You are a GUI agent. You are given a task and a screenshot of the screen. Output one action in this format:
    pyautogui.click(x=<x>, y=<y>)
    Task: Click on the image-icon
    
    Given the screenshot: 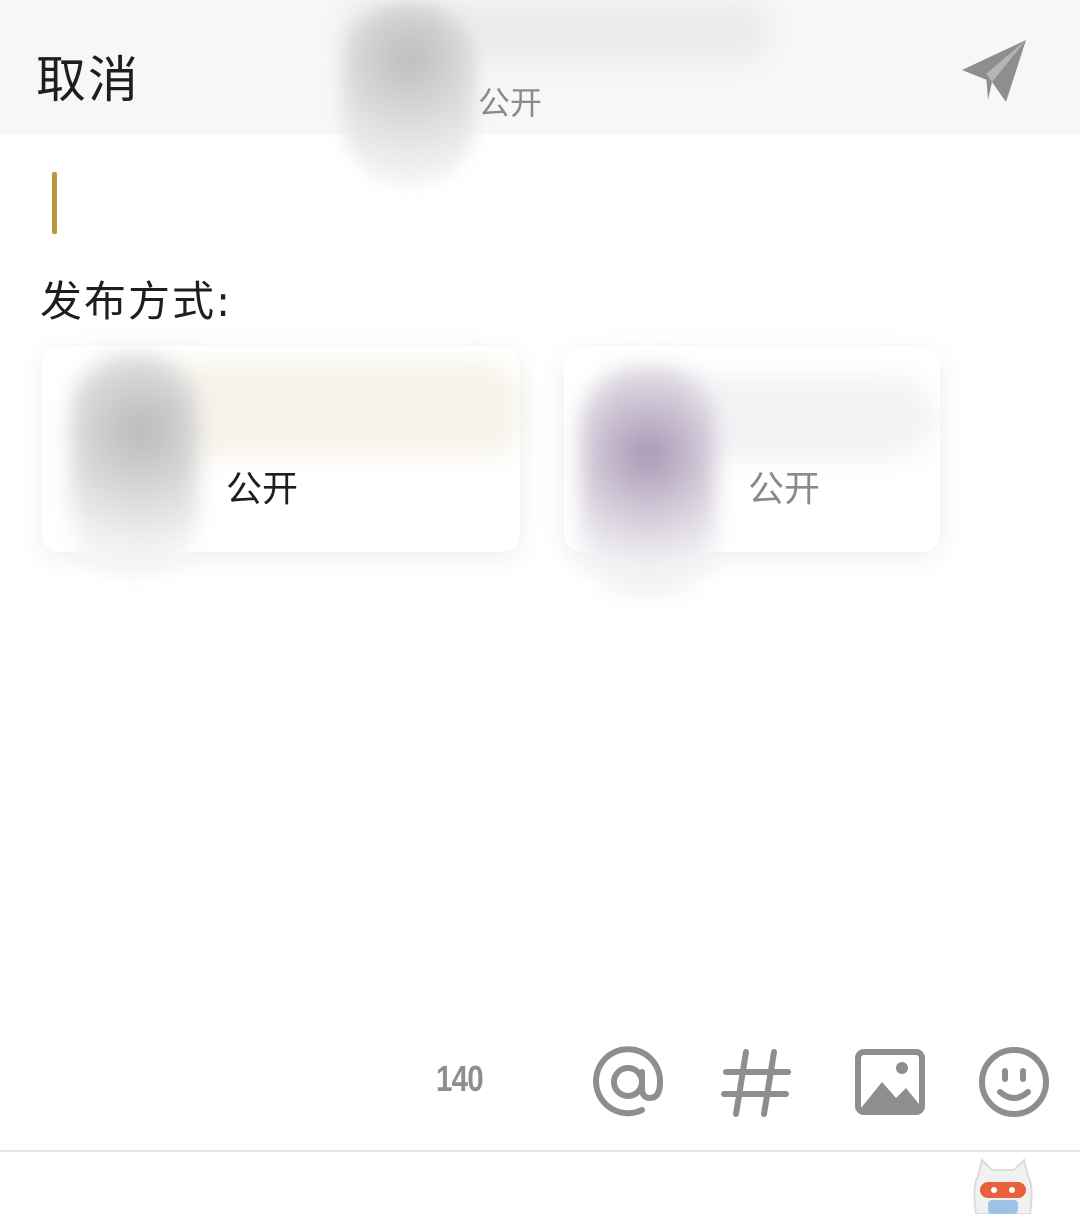 What is the action you would take?
    pyautogui.click(x=890, y=1082)
    